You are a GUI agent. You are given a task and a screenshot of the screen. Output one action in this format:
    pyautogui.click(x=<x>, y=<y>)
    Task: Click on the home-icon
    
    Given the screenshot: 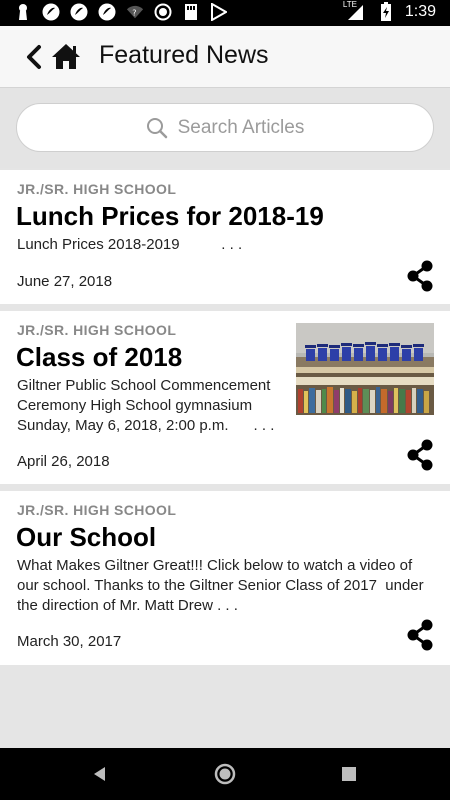 What is the action you would take?
    pyautogui.click(x=66, y=56)
    